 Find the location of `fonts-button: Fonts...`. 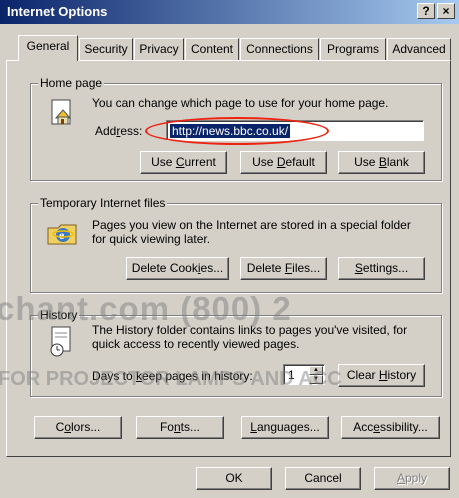

fonts-button: Fonts... is located at coordinates (180, 427).